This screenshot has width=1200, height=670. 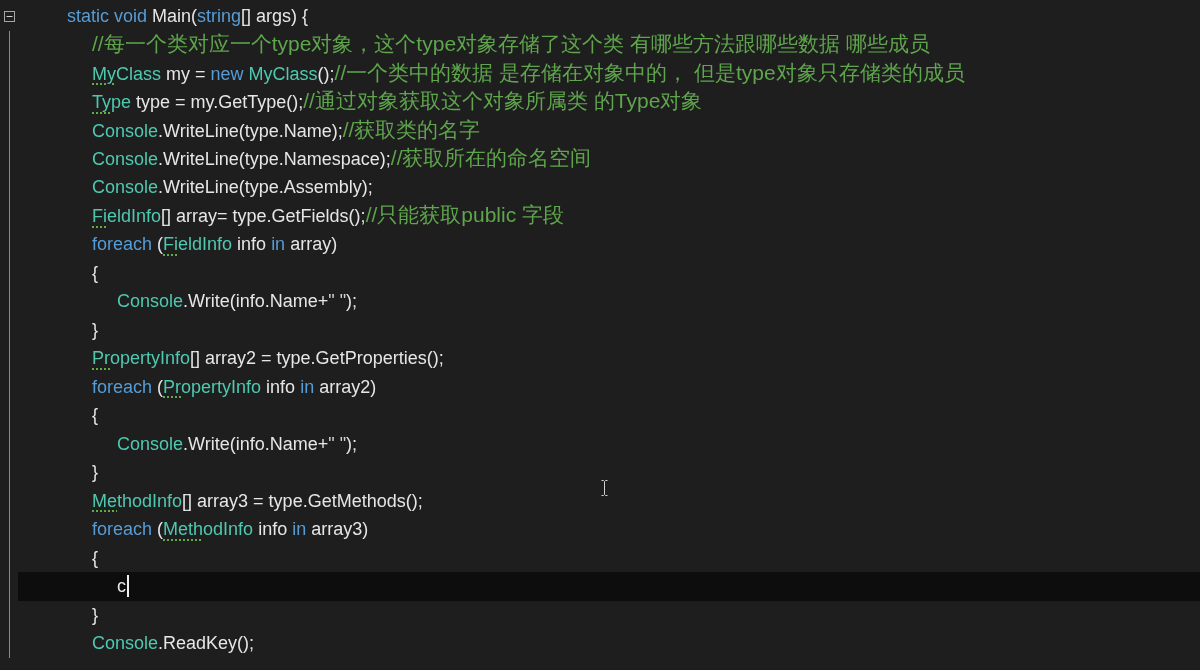 I want to click on i-beam-pointer-icon, so click(x=604, y=488).